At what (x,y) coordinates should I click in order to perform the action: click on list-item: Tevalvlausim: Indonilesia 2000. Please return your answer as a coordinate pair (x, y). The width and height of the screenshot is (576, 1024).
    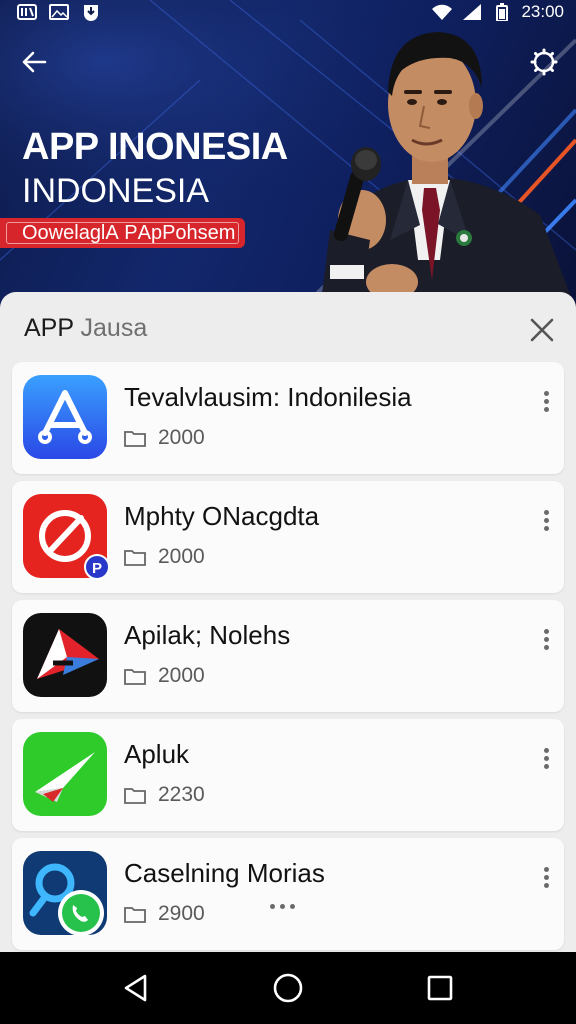
    Looking at the image, I should click on (288, 418).